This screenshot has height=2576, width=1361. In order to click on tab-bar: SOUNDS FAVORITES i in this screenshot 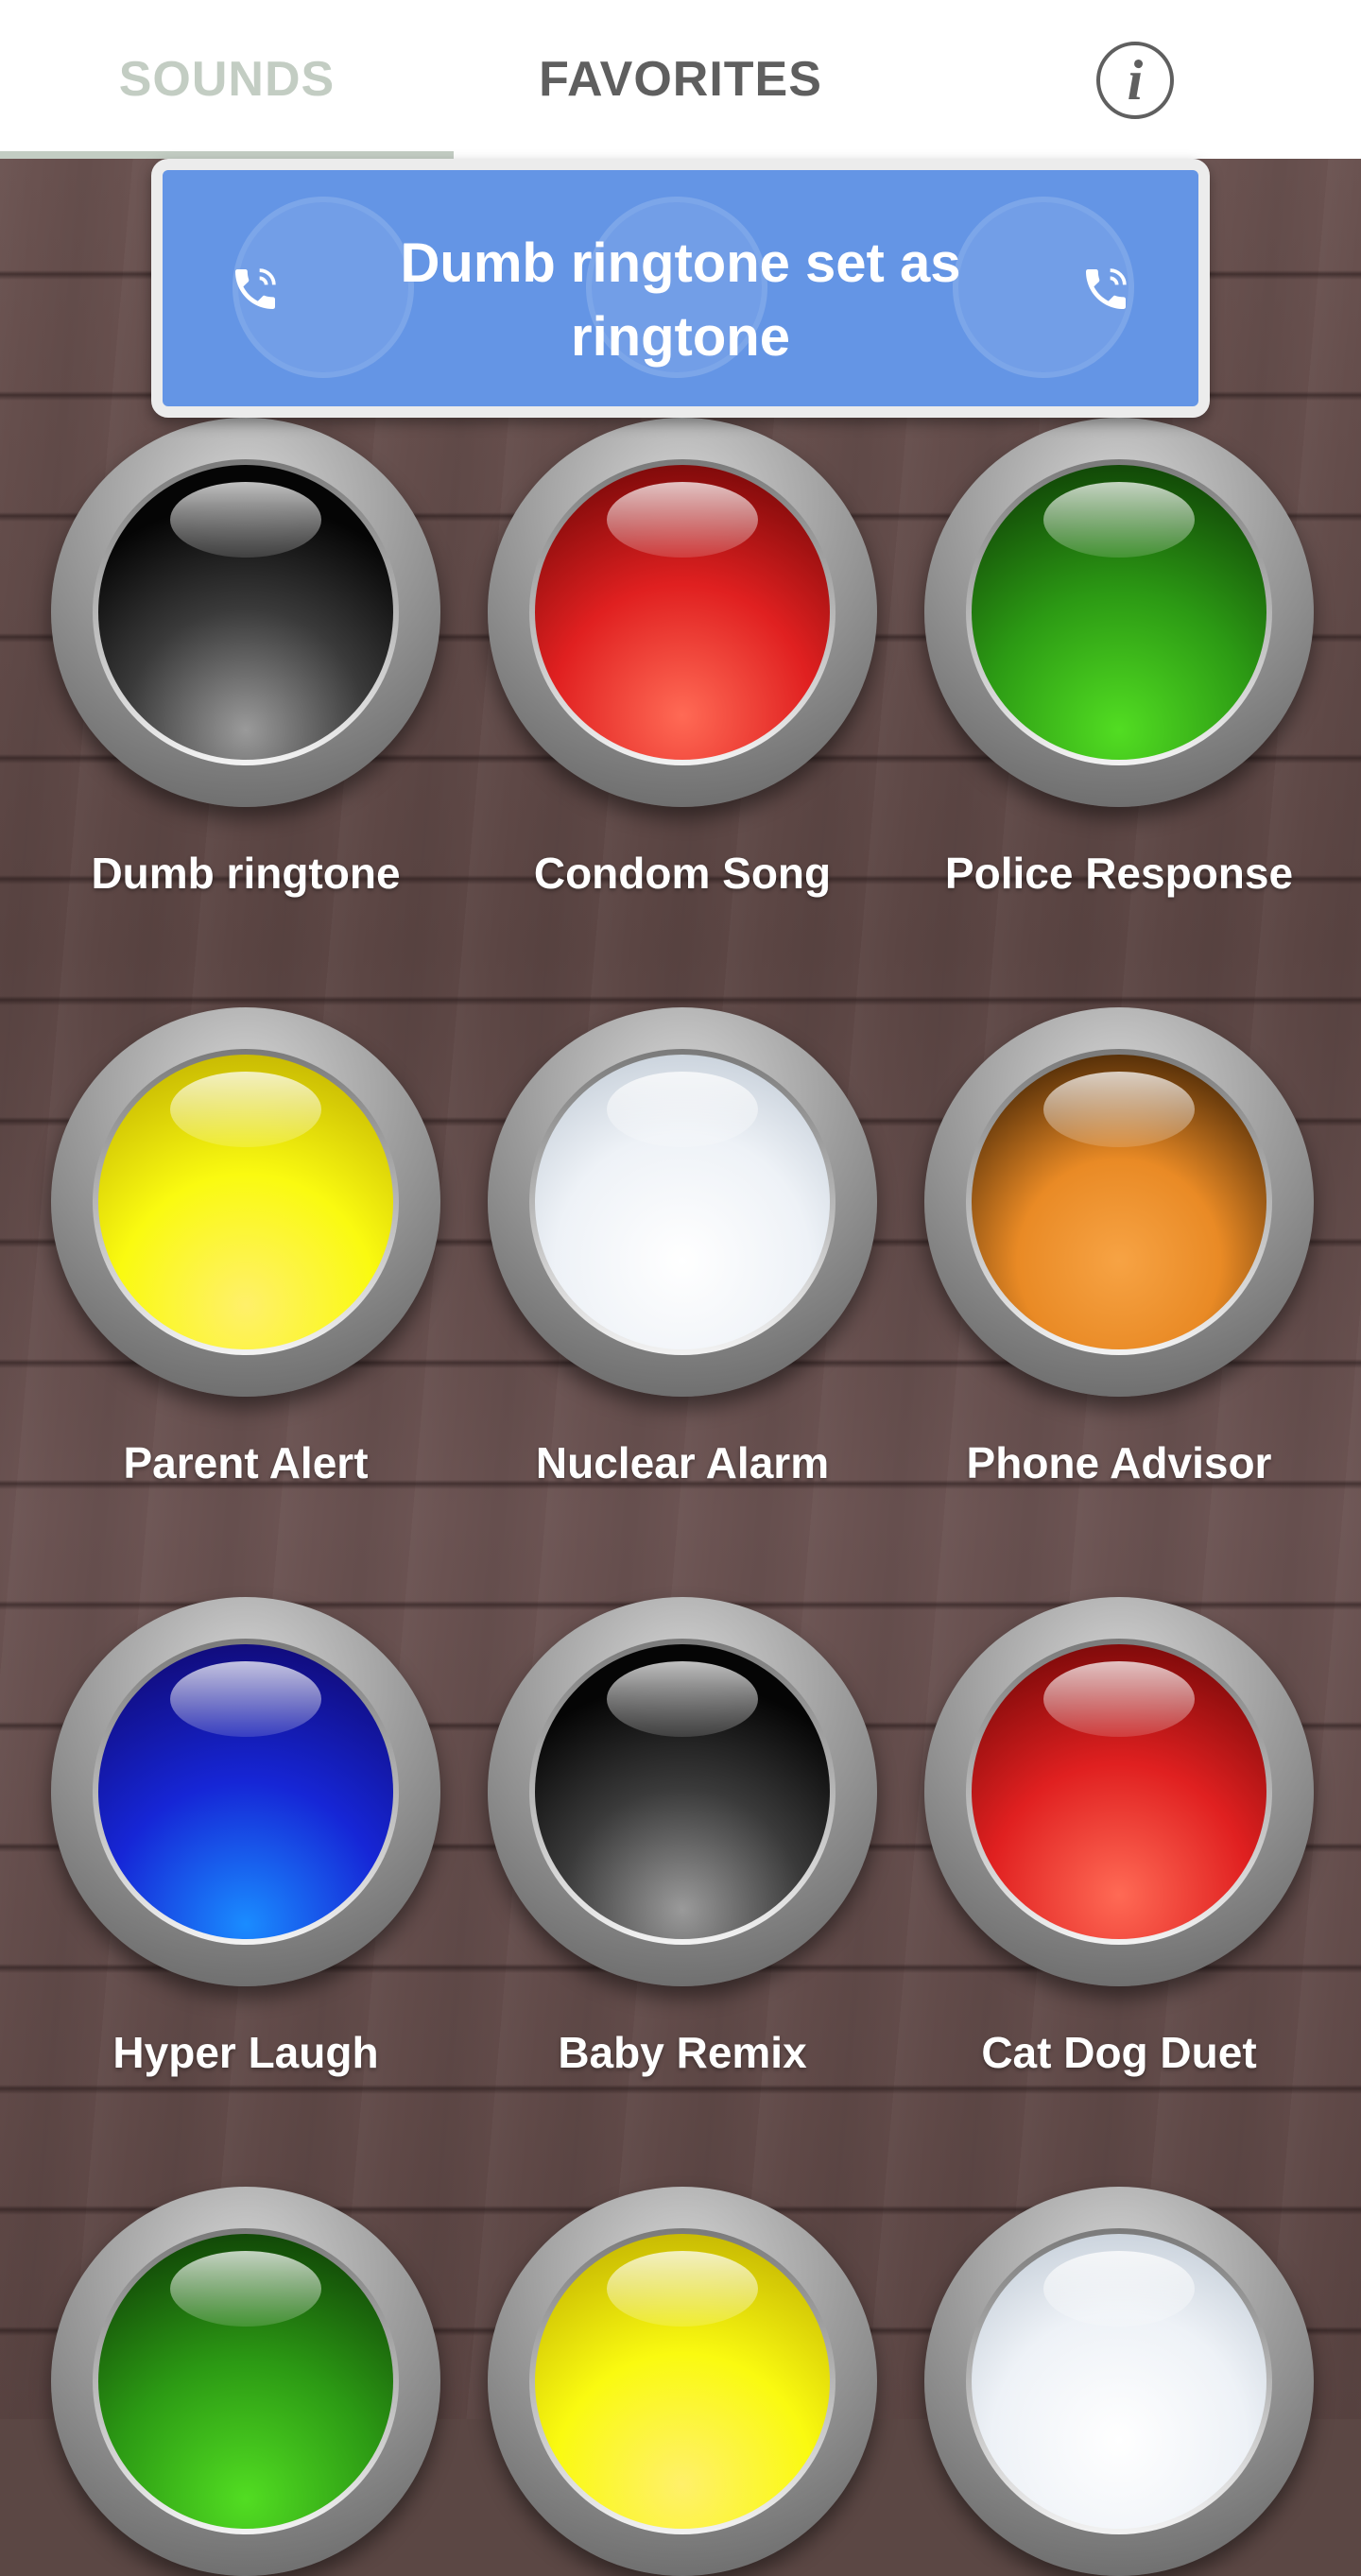, I will do `click(680, 79)`.